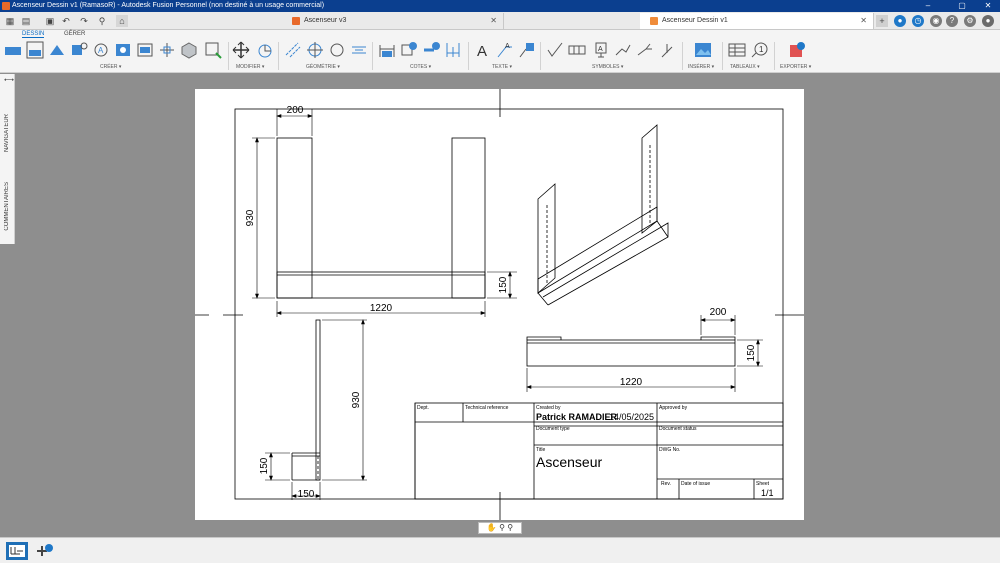 This screenshot has width=1000, height=563. I want to click on centerline-icon, so click(293, 50).